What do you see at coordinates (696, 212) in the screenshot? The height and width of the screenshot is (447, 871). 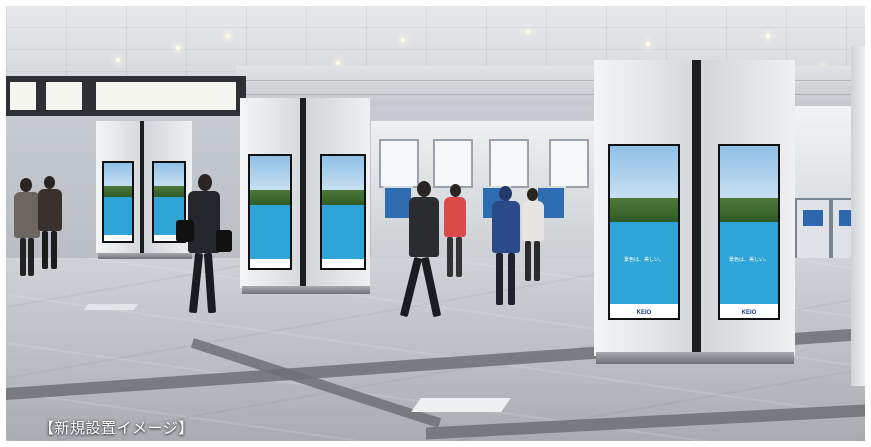 I see `pillar-edge` at bounding box center [696, 212].